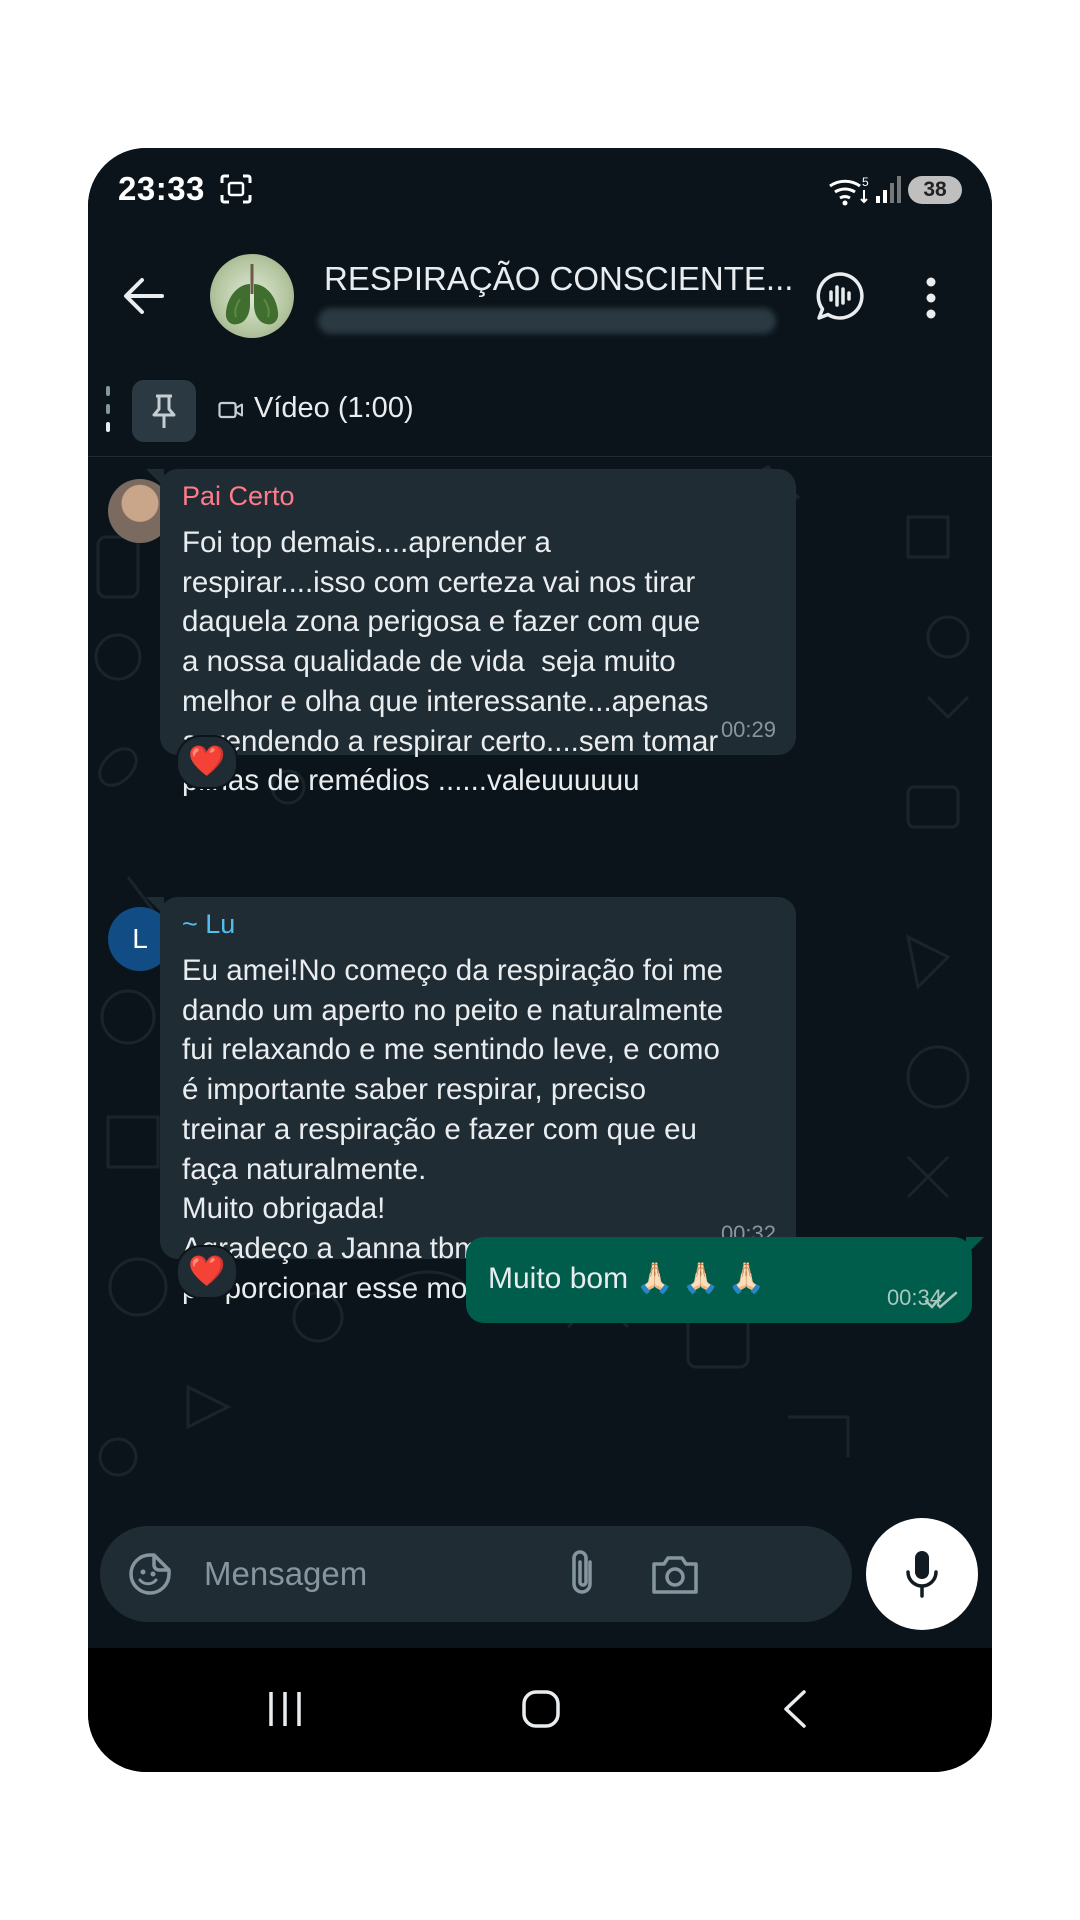 Image resolution: width=1080 pixels, height=1920 pixels. I want to click on mic-icon, so click(922, 1574).